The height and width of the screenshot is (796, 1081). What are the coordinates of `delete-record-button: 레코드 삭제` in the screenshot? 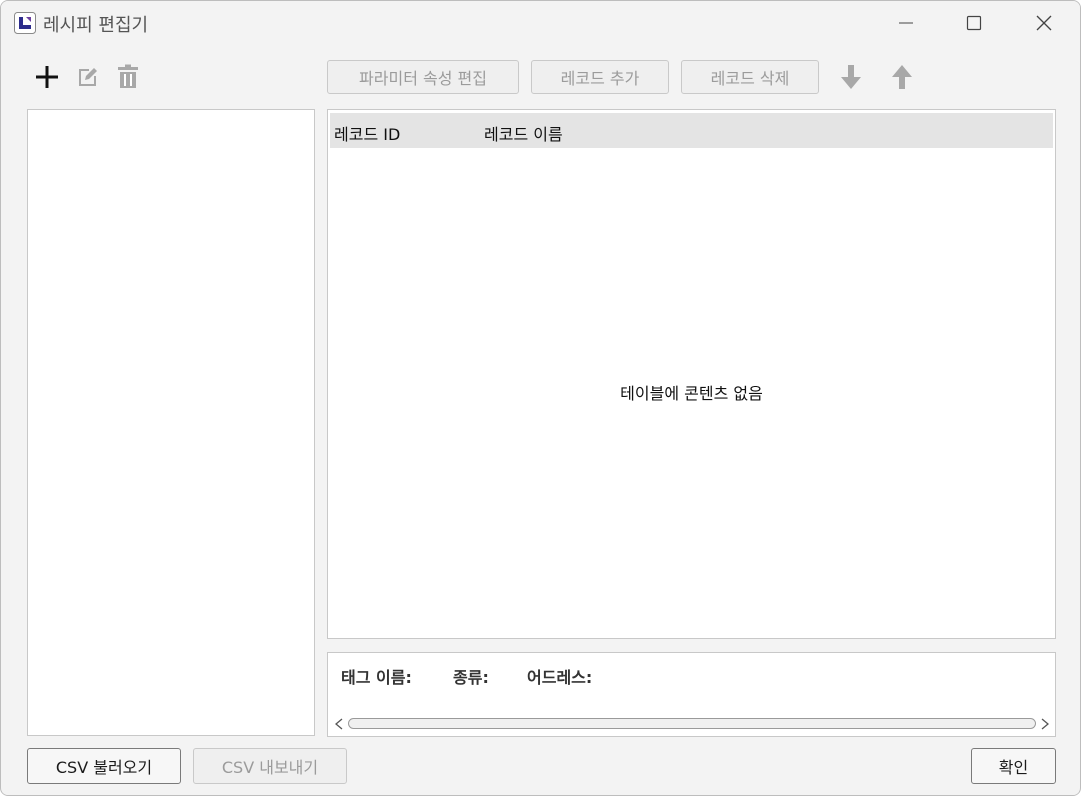 It's located at (750, 77).